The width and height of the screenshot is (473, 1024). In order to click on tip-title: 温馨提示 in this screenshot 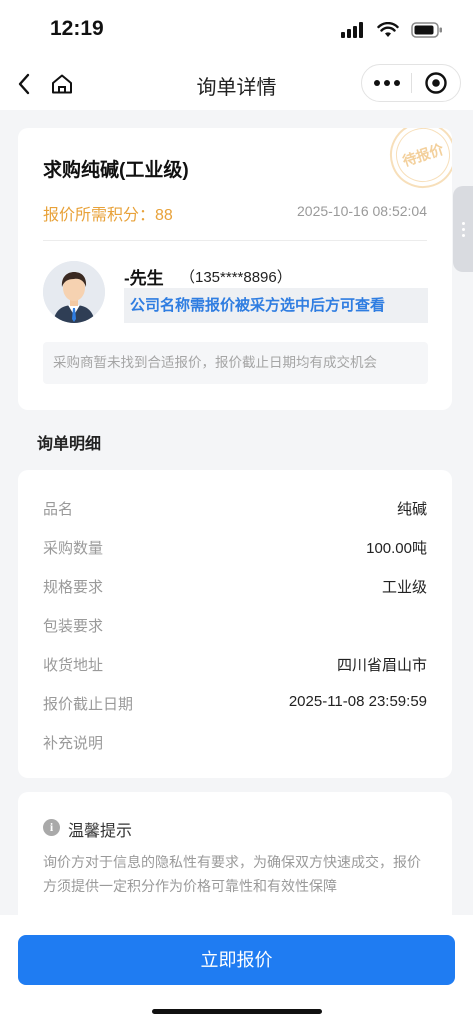, I will do `click(100, 831)`.